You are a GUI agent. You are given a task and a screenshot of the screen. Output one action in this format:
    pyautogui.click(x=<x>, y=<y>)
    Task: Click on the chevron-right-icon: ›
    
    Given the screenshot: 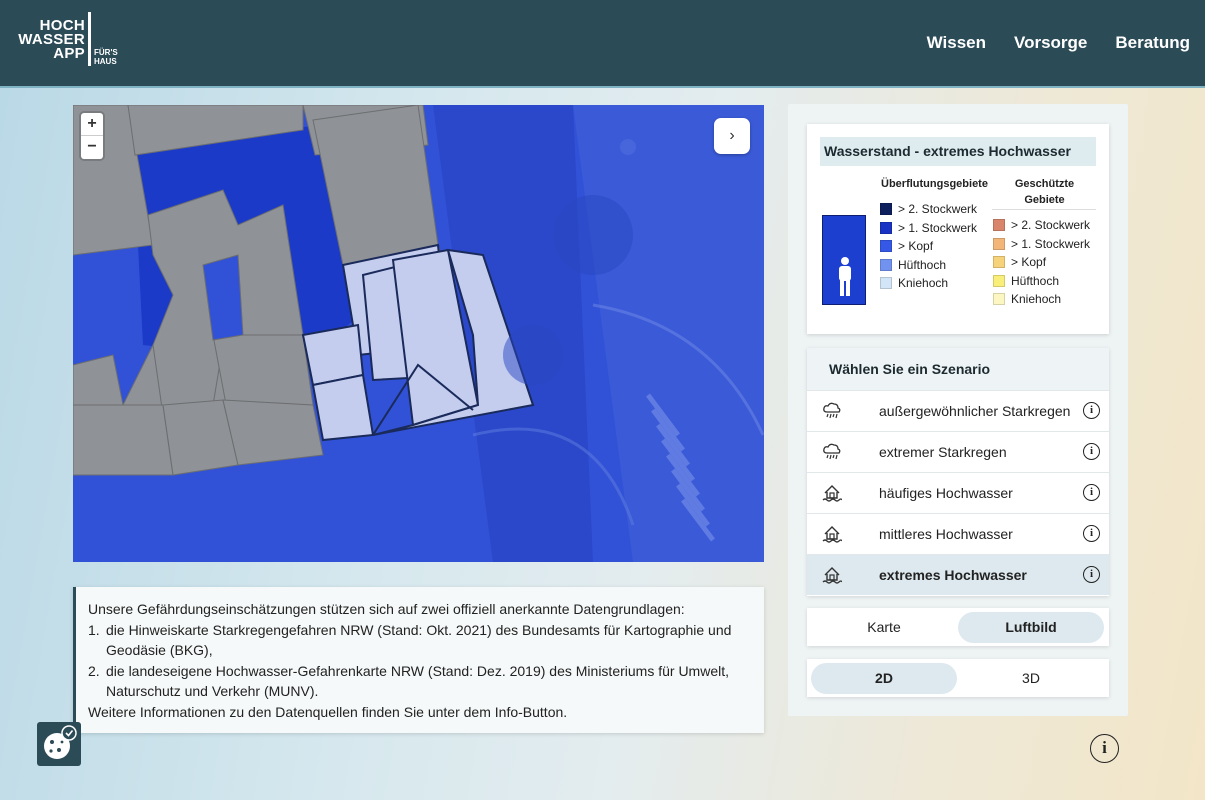 What is the action you would take?
    pyautogui.click(x=732, y=135)
    